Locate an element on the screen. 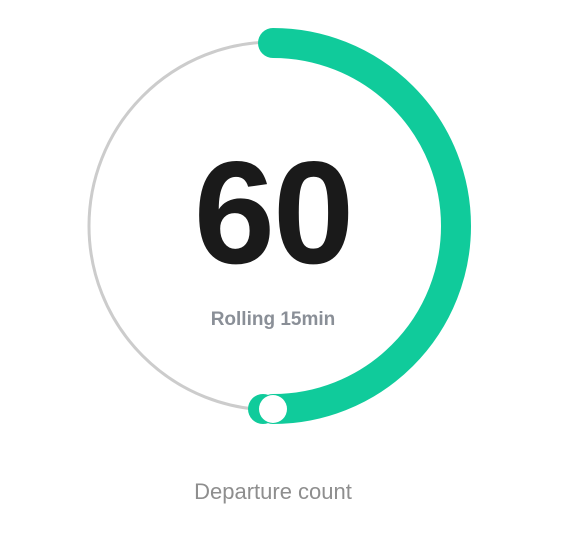  gauge-handle is located at coordinates (273, 409).